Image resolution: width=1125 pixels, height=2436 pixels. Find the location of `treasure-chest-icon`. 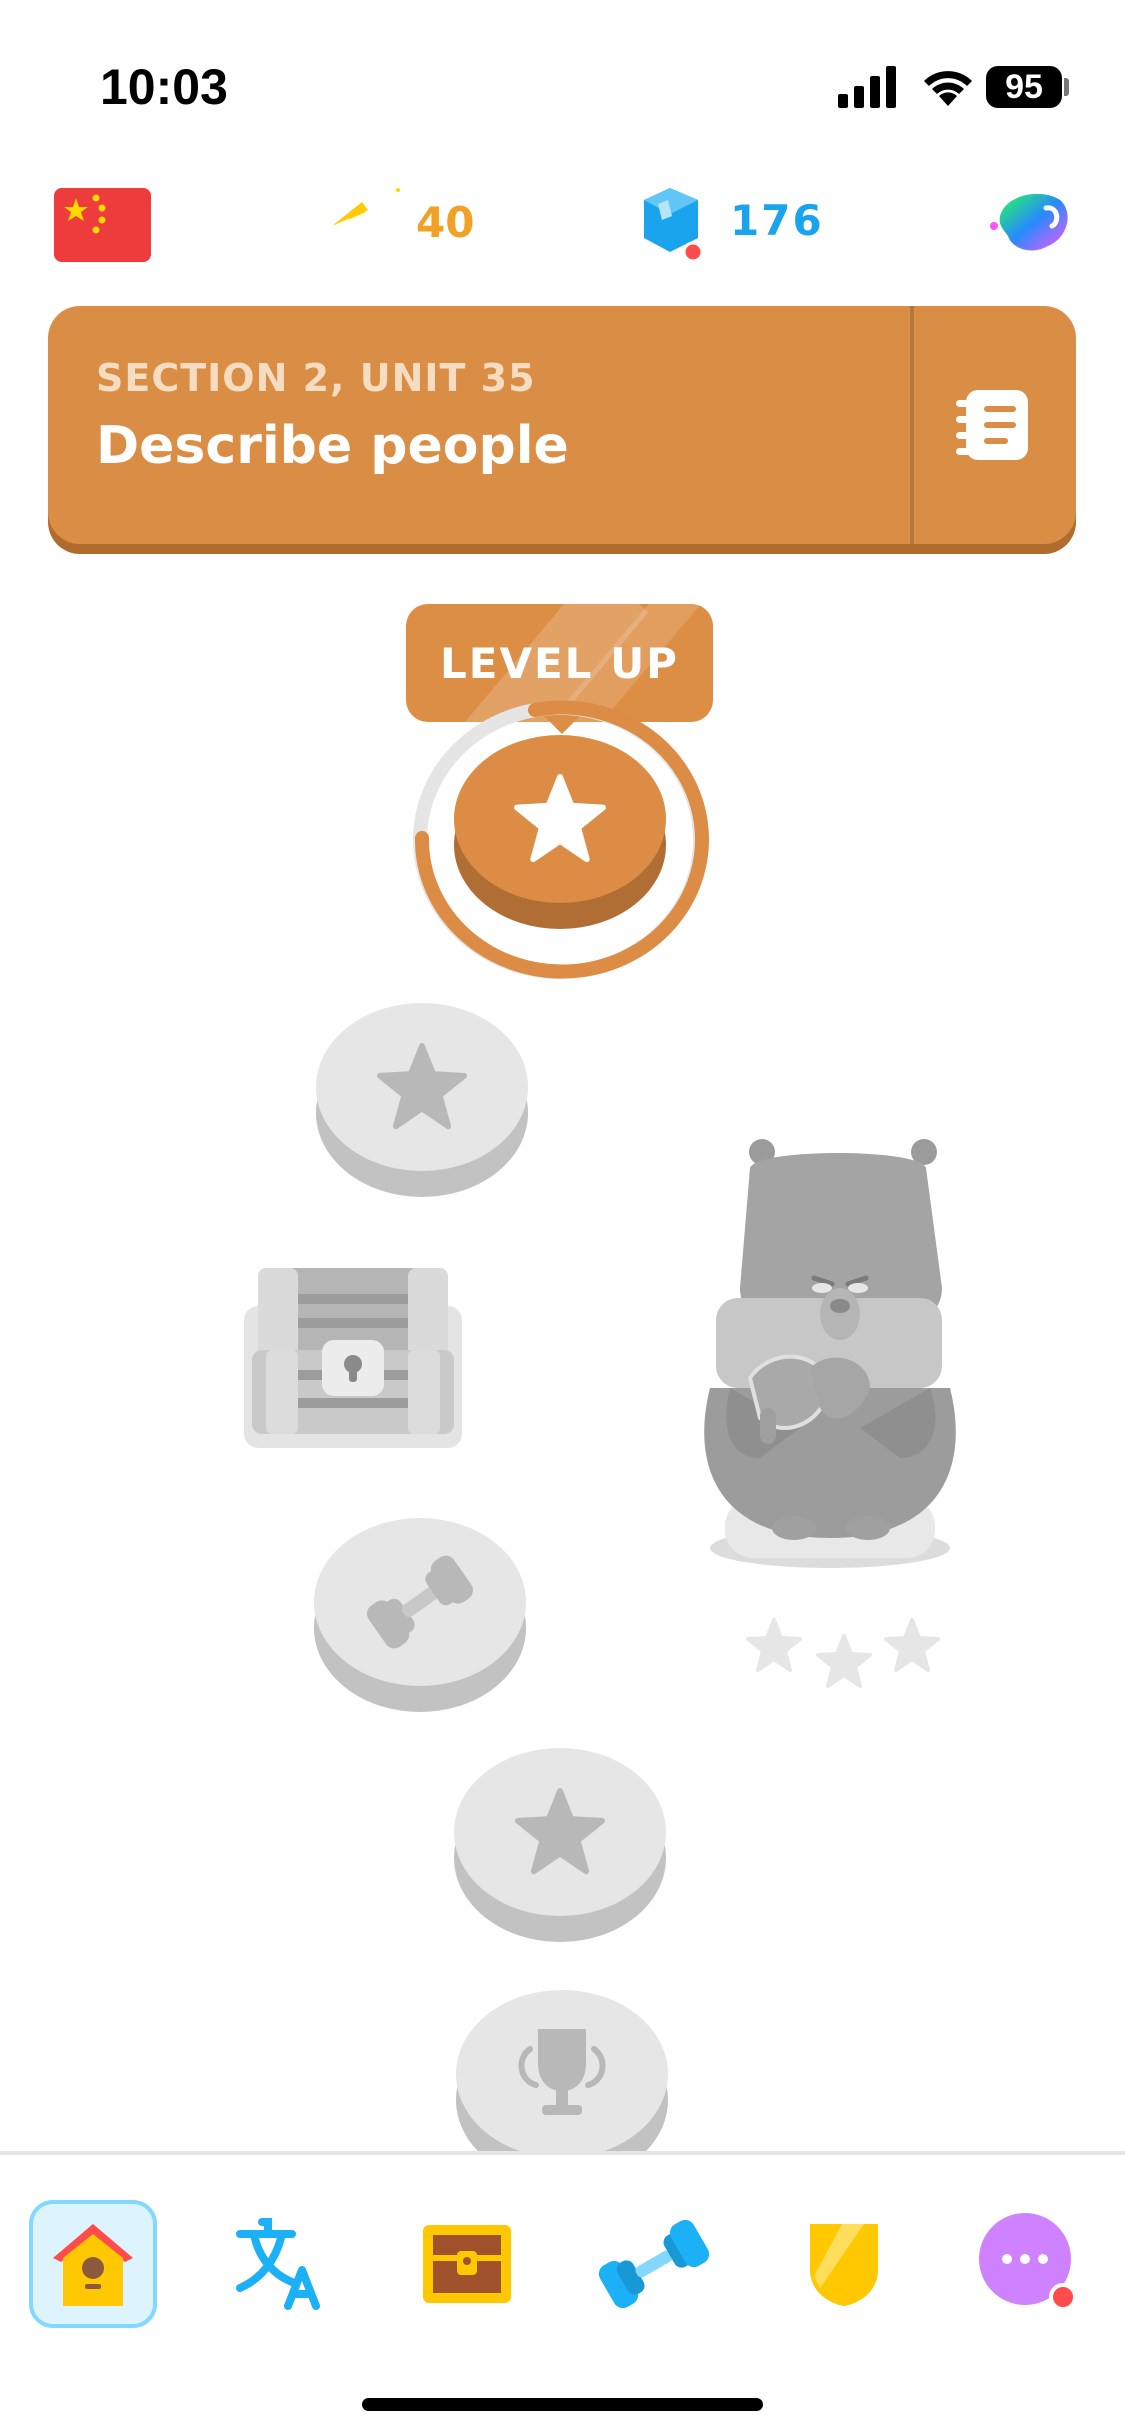

treasure-chest-icon is located at coordinates (467, 2264).